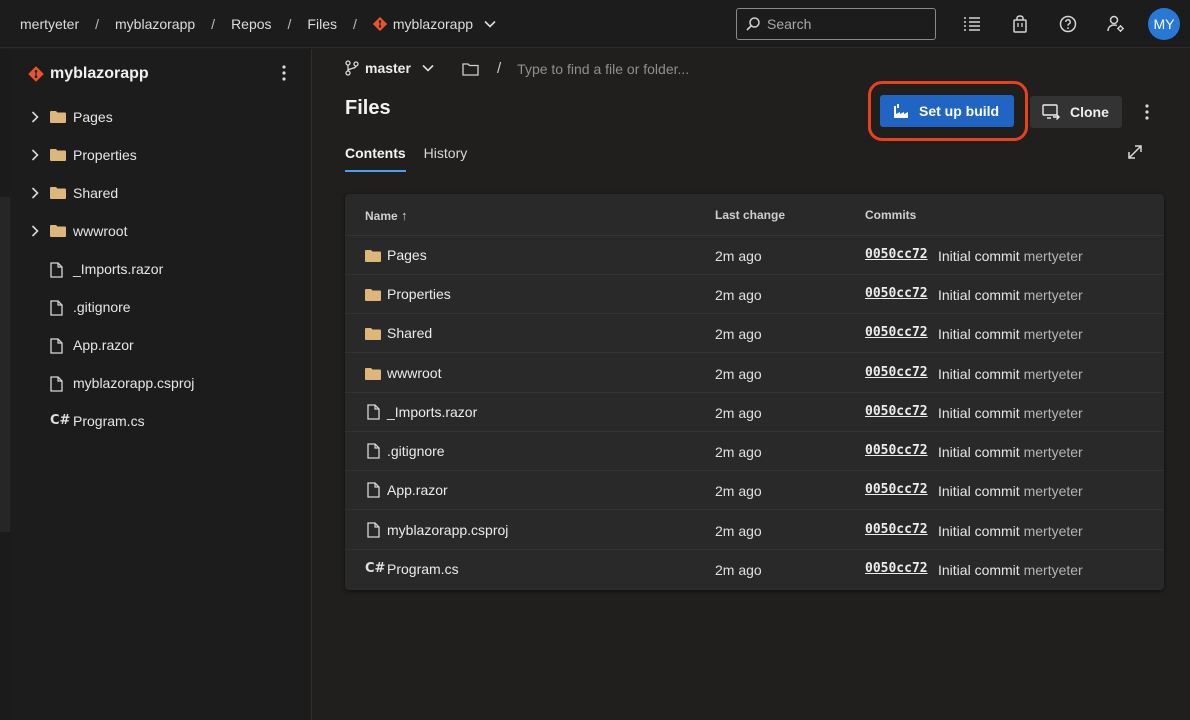  I want to click on left-gutter, so click(5, 384).